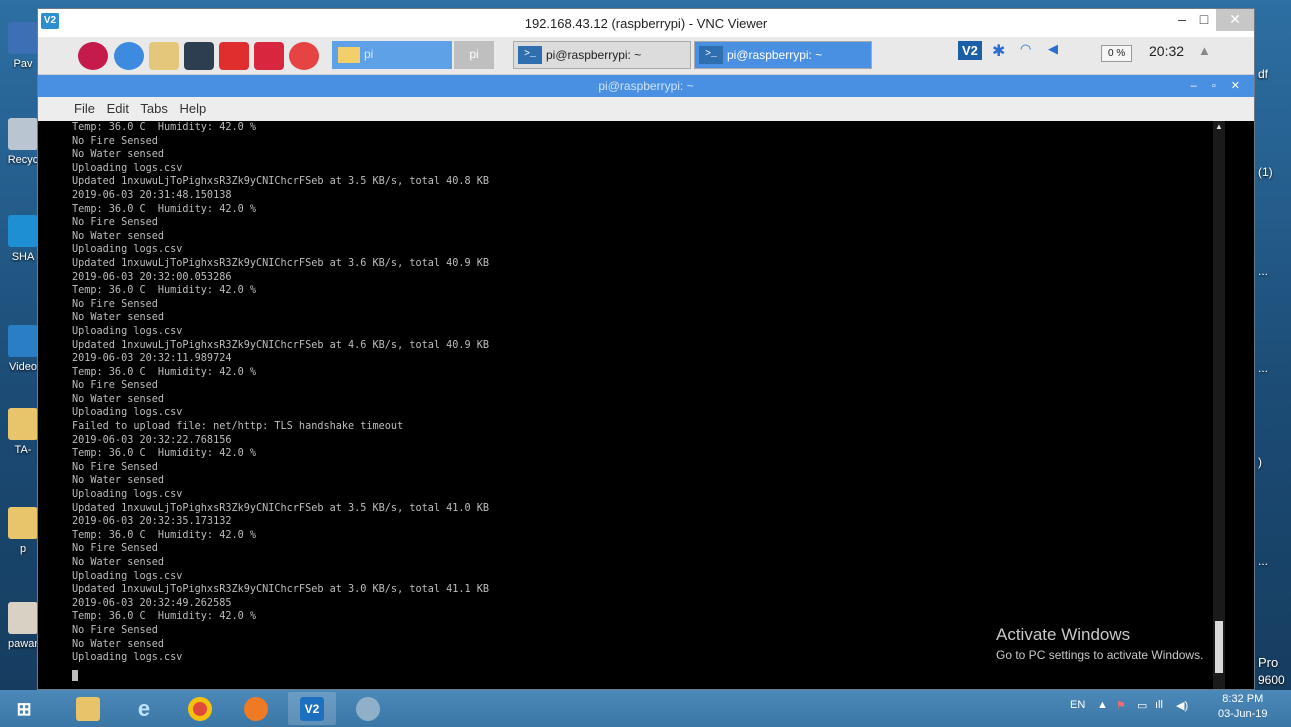  Describe the element at coordinates (1219, 405) in the screenshot. I see `terminal-scrollbar: ▲` at that location.